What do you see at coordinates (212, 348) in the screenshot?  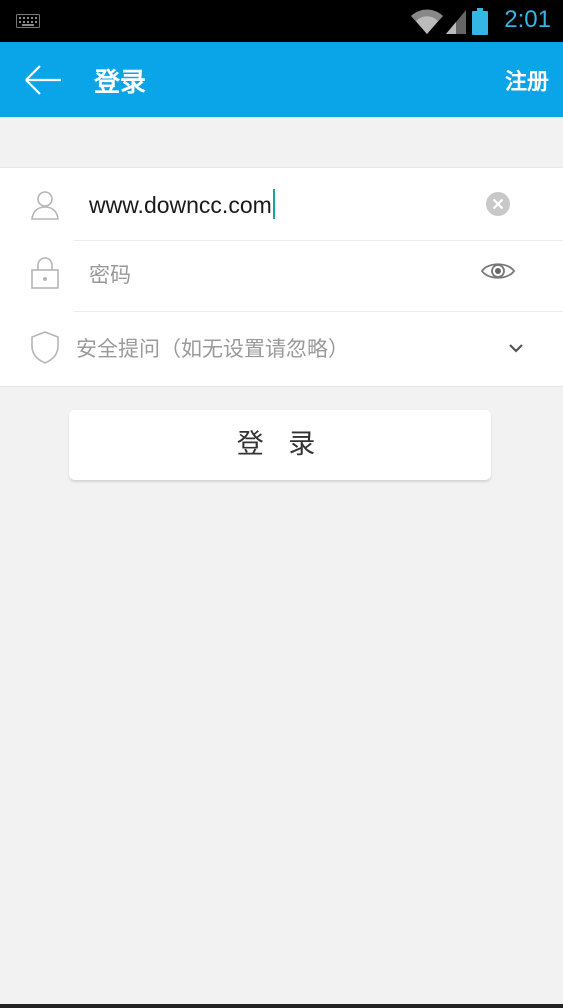 I see `security-question-select: 安全提问（如无设置请忽略）` at bounding box center [212, 348].